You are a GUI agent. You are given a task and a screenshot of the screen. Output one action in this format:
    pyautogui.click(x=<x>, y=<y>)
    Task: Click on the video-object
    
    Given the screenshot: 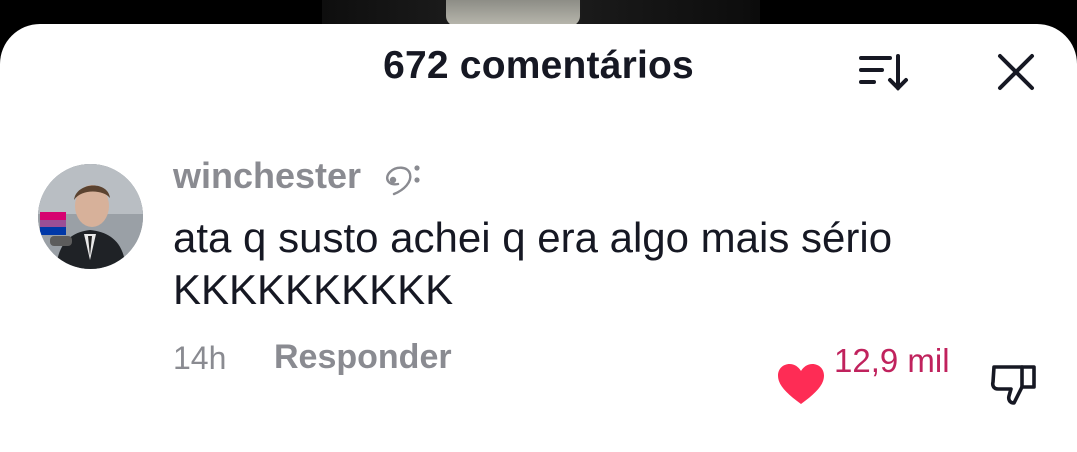 What is the action you would take?
    pyautogui.click(x=513, y=13)
    